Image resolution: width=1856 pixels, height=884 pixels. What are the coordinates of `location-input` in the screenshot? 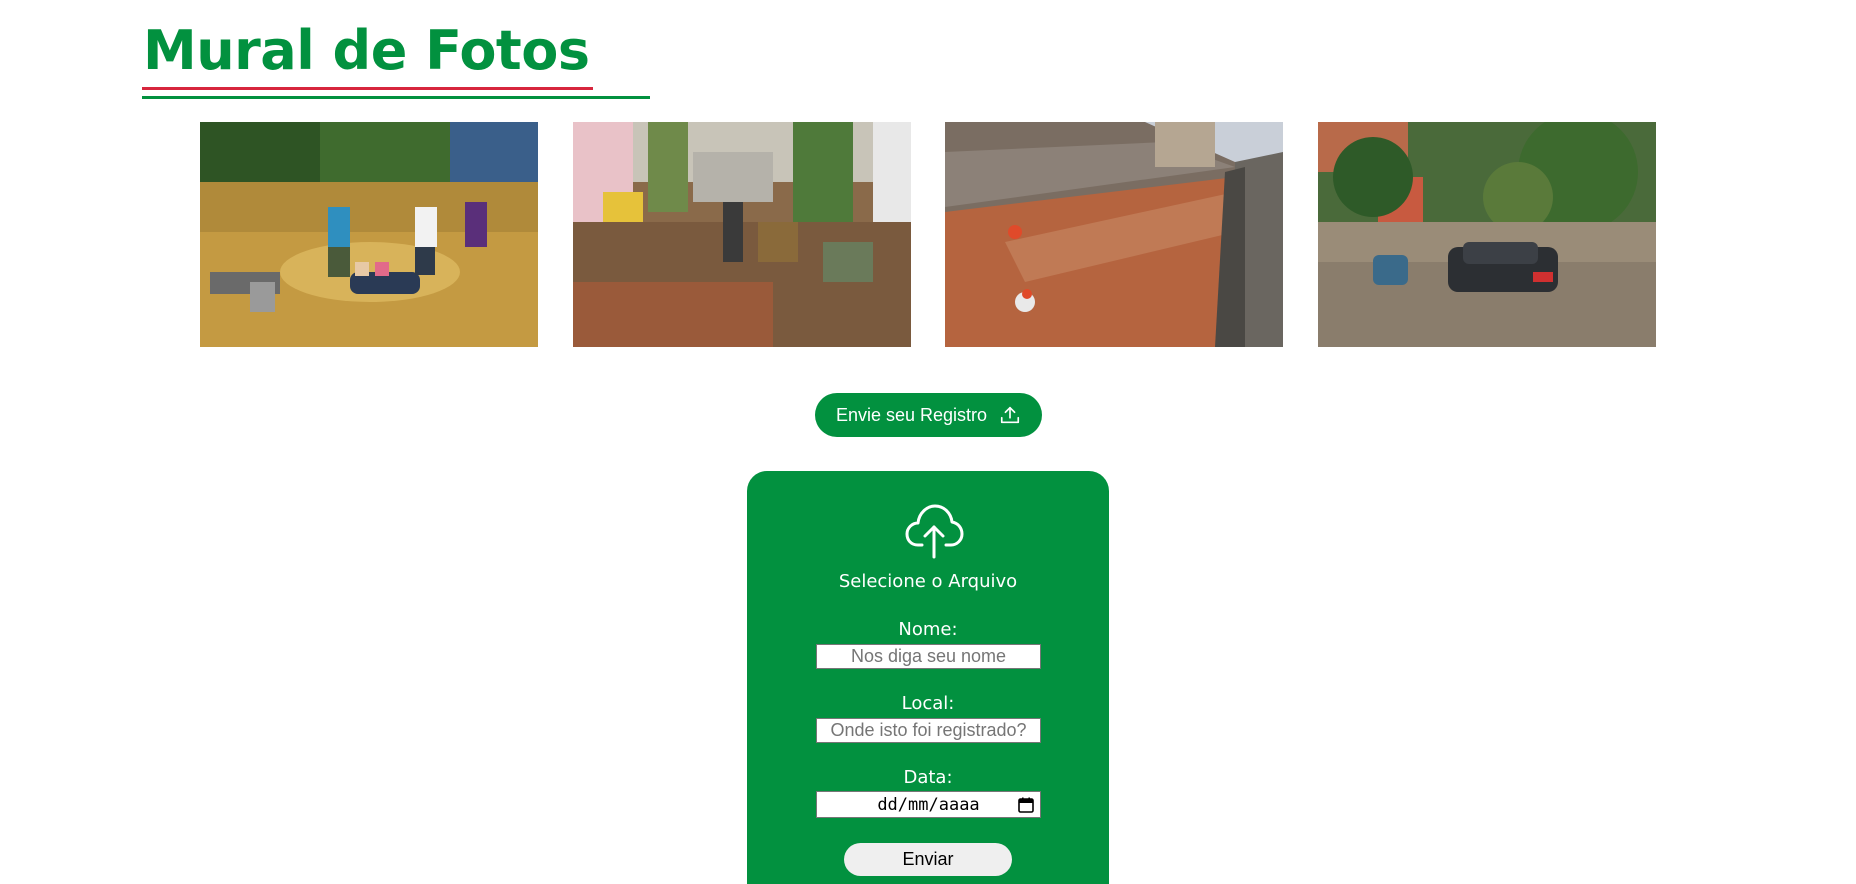 It's located at (928, 730).